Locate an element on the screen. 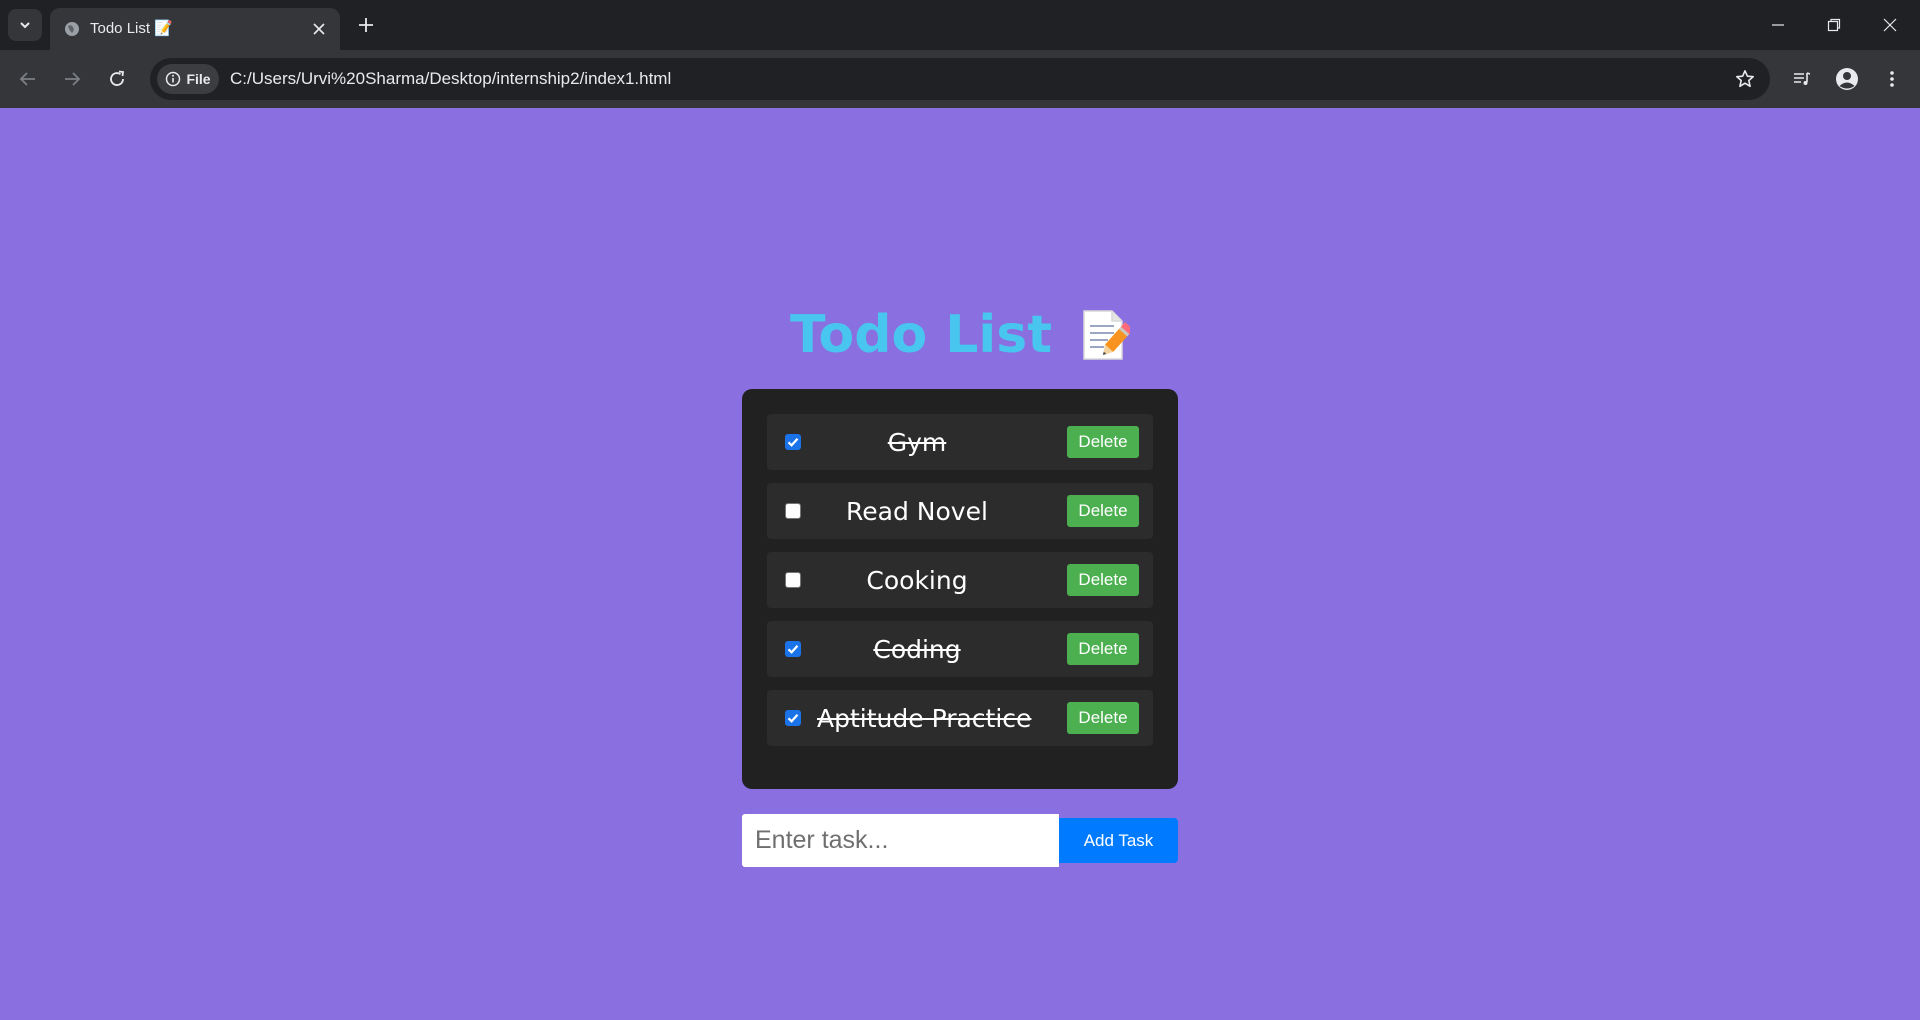 Image resolution: width=1920 pixels, height=1020 pixels. todo-item: Cooking Delete is located at coordinates (960, 580).